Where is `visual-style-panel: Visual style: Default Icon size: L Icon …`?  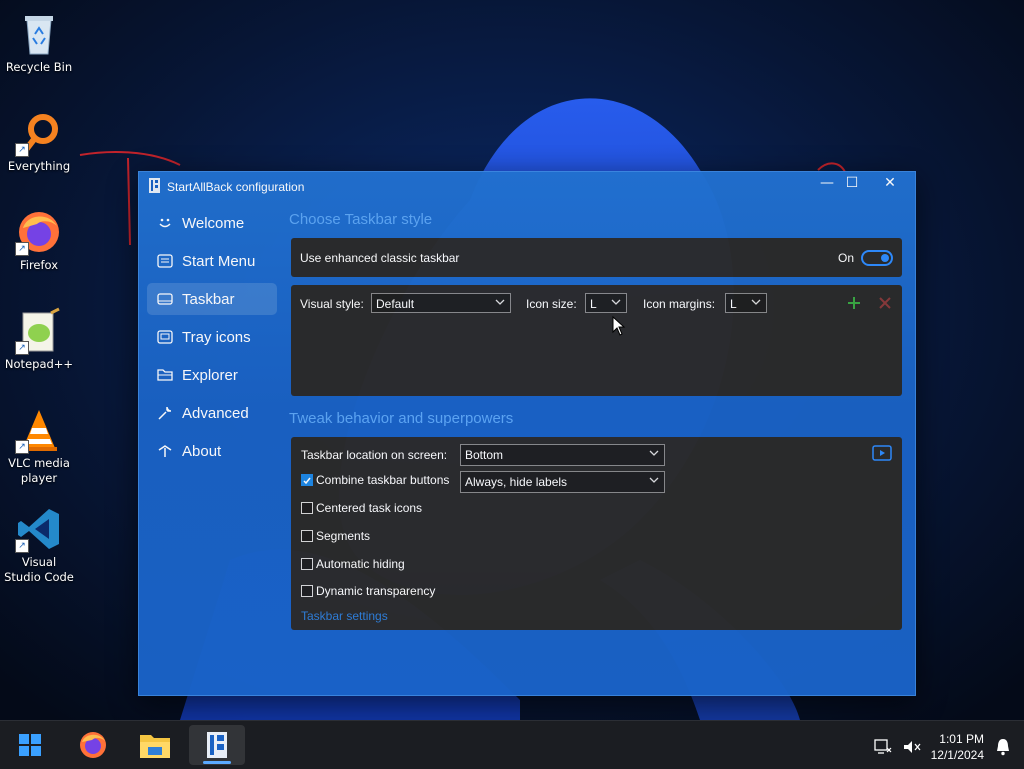
visual-style-panel: Visual style: Default Icon size: L Icon … is located at coordinates (596, 340).